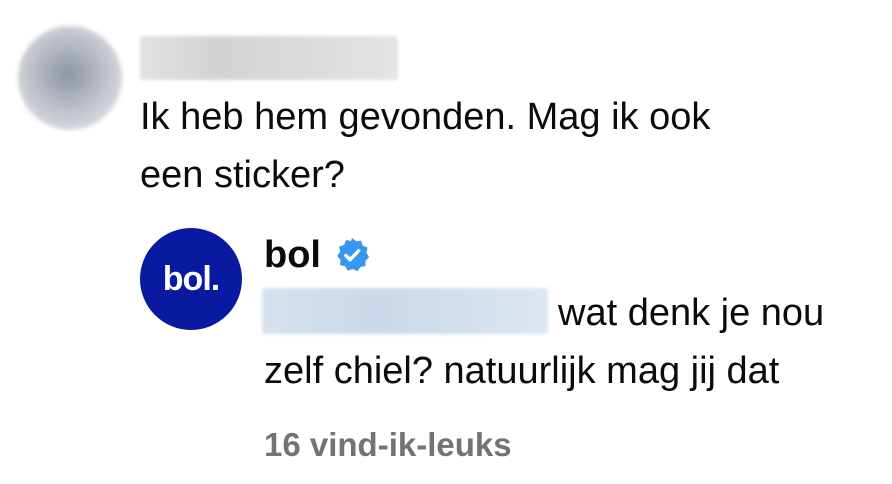  What do you see at coordinates (70, 78) in the screenshot?
I see `commenter-avatar` at bounding box center [70, 78].